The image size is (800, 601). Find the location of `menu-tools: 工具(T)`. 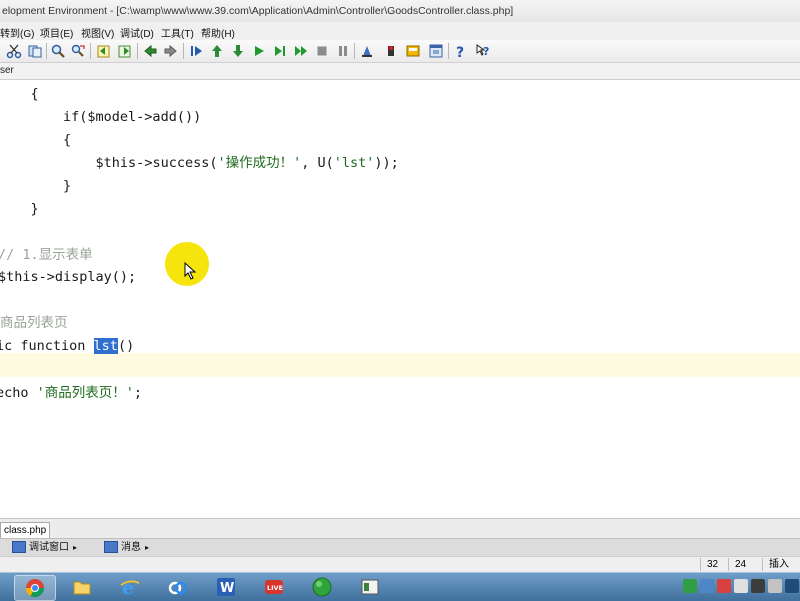

menu-tools: 工具(T) is located at coordinates (177, 32).